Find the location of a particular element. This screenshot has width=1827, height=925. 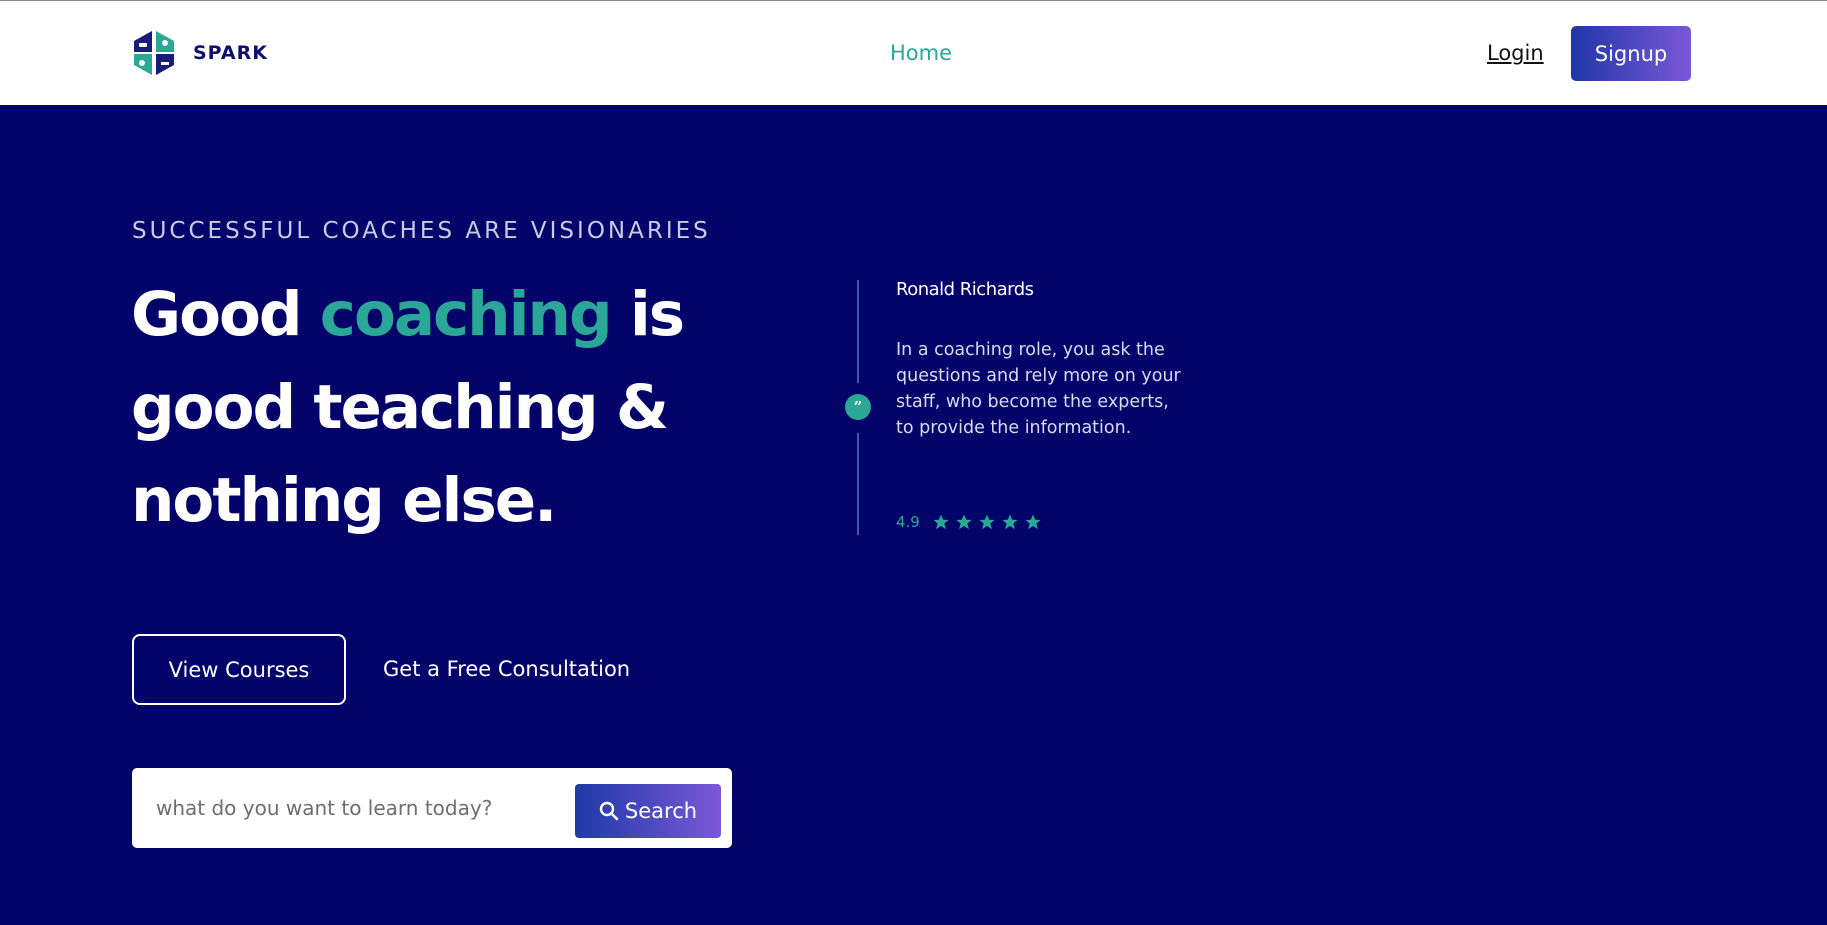

nav-link-home: Home is located at coordinates (921, 53).